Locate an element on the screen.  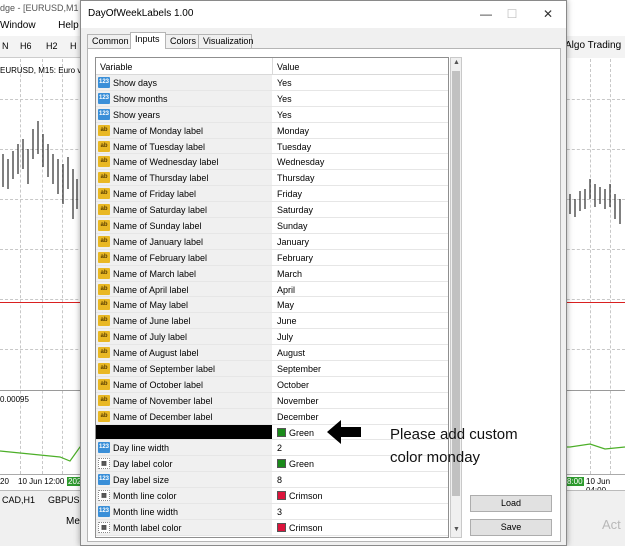
value-text: March is located at coordinates (290, 273).